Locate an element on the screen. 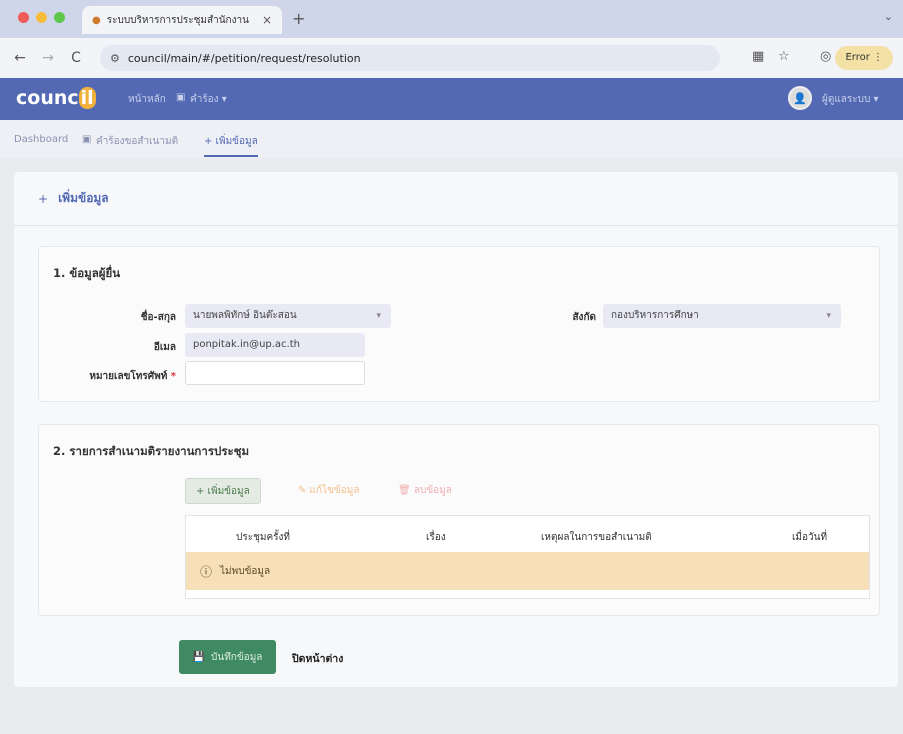 The height and width of the screenshot is (734, 903). app-logo: counc il is located at coordinates (56, 98).